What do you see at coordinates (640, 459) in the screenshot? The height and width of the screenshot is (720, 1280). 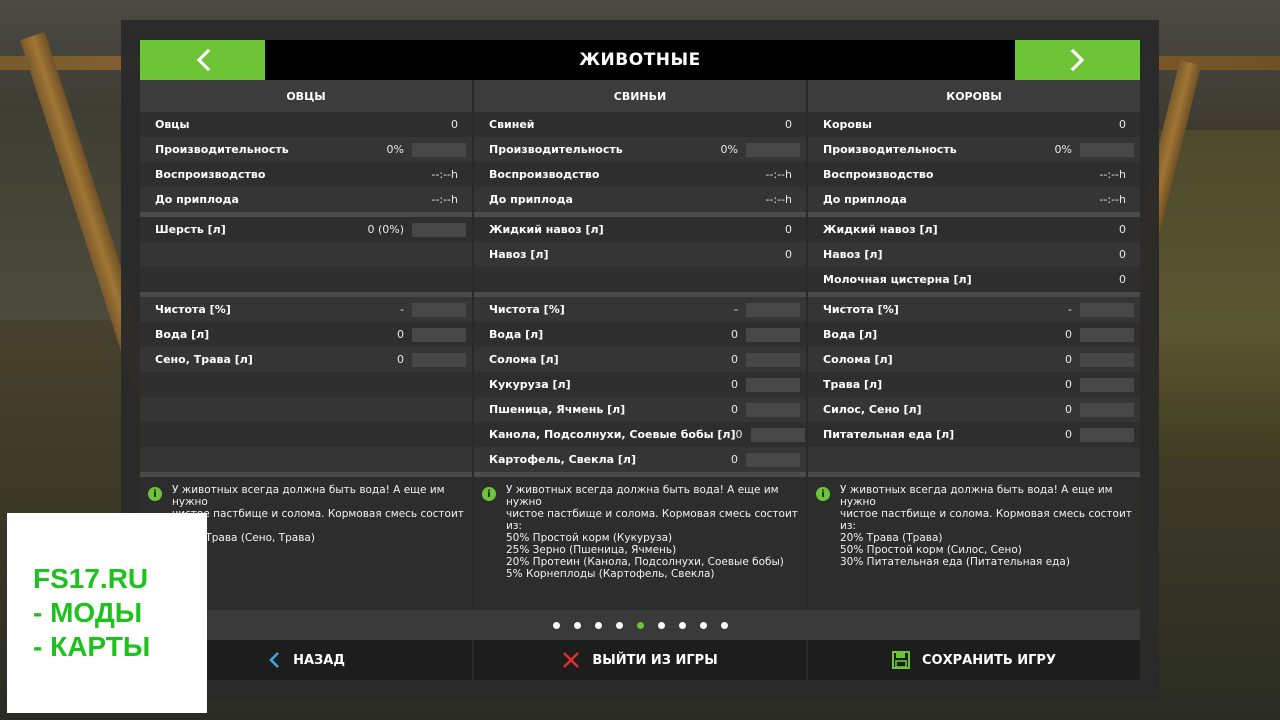 I see `stat-row: Картофель, Свекла [л] 0` at bounding box center [640, 459].